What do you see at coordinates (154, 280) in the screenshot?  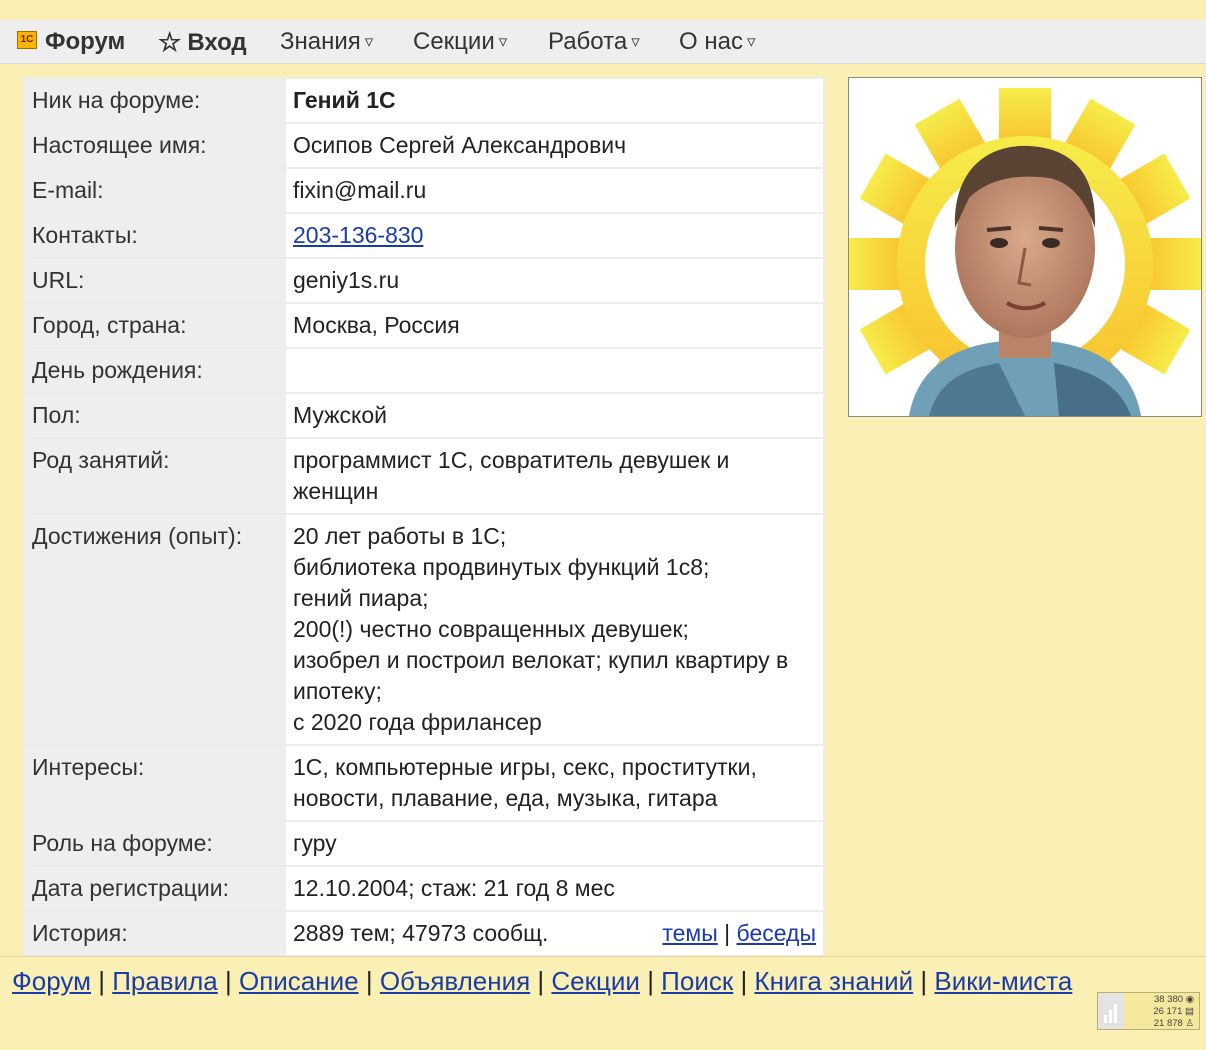 I see `row-label: URL:` at bounding box center [154, 280].